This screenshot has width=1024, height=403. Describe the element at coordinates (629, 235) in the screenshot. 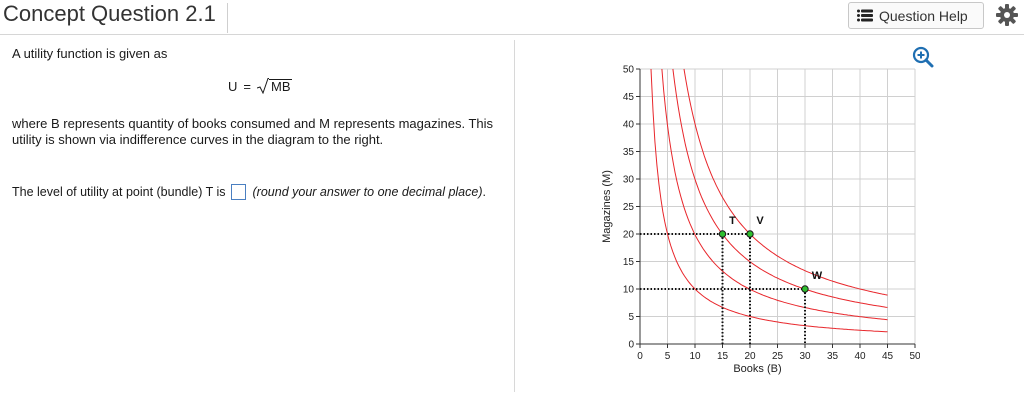

I see `y-tick-label: 20` at that location.